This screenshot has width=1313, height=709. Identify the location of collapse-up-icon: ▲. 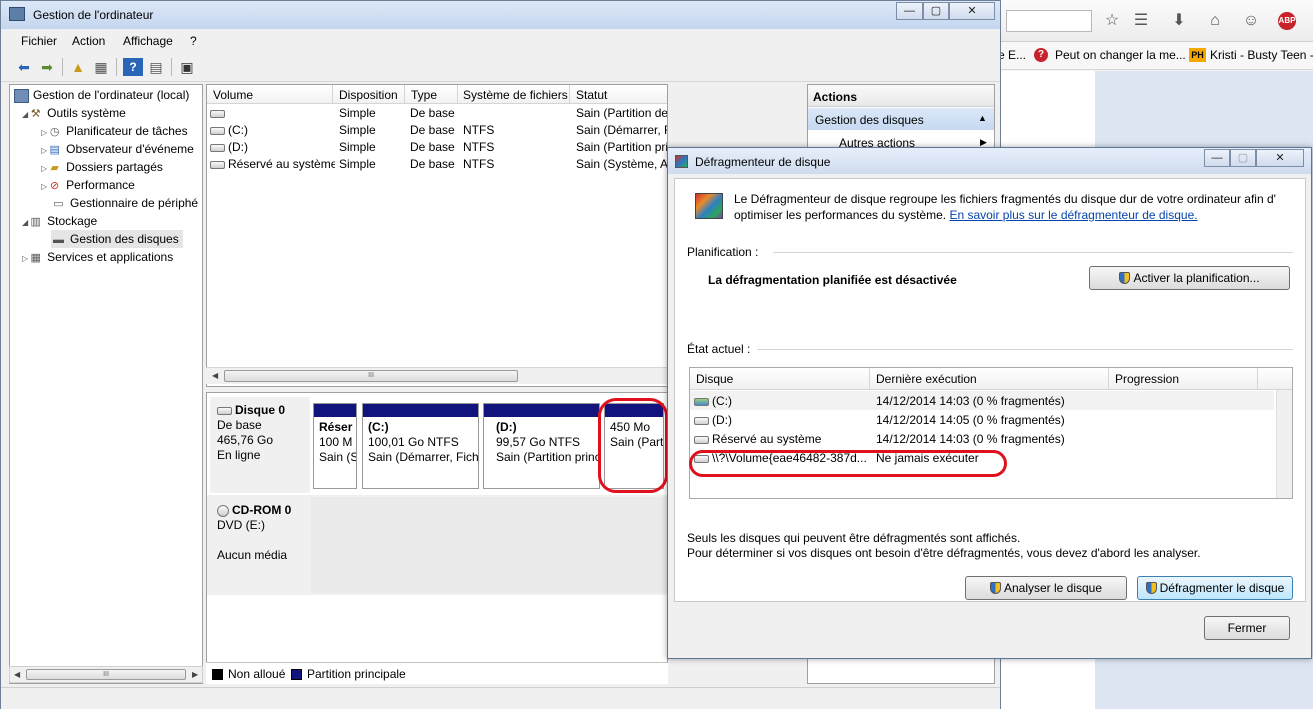
(982, 118).